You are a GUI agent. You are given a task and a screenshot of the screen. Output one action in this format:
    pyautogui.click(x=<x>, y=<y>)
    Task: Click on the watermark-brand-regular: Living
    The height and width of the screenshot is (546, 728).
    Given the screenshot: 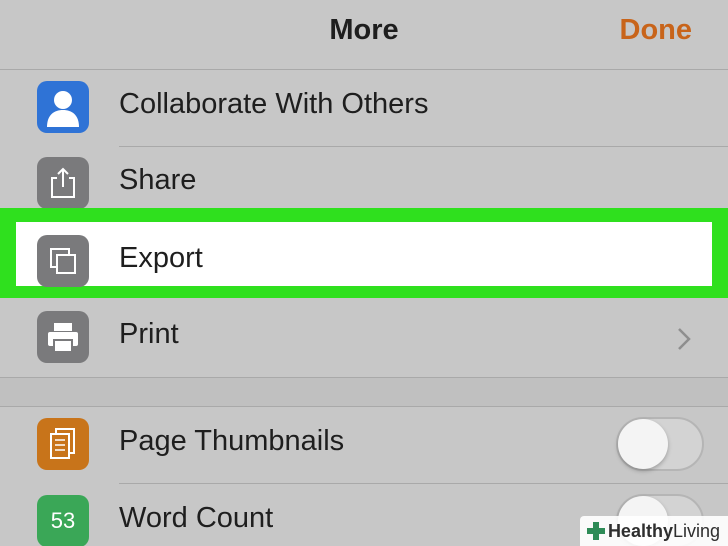 What is the action you would take?
    pyautogui.click(x=696, y=530)
    